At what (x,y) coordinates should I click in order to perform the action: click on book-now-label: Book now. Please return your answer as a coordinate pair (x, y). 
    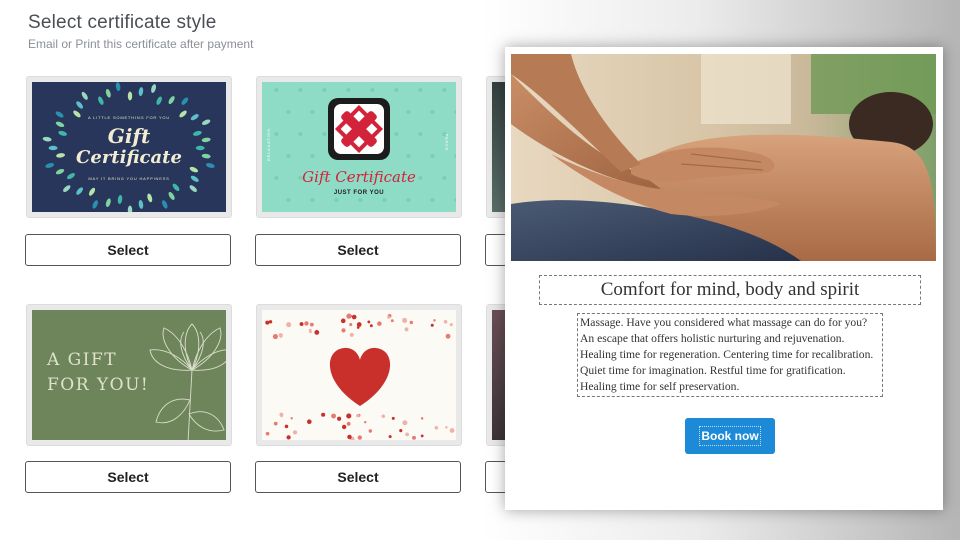
    Looking at the image, I should click on (730, 436).